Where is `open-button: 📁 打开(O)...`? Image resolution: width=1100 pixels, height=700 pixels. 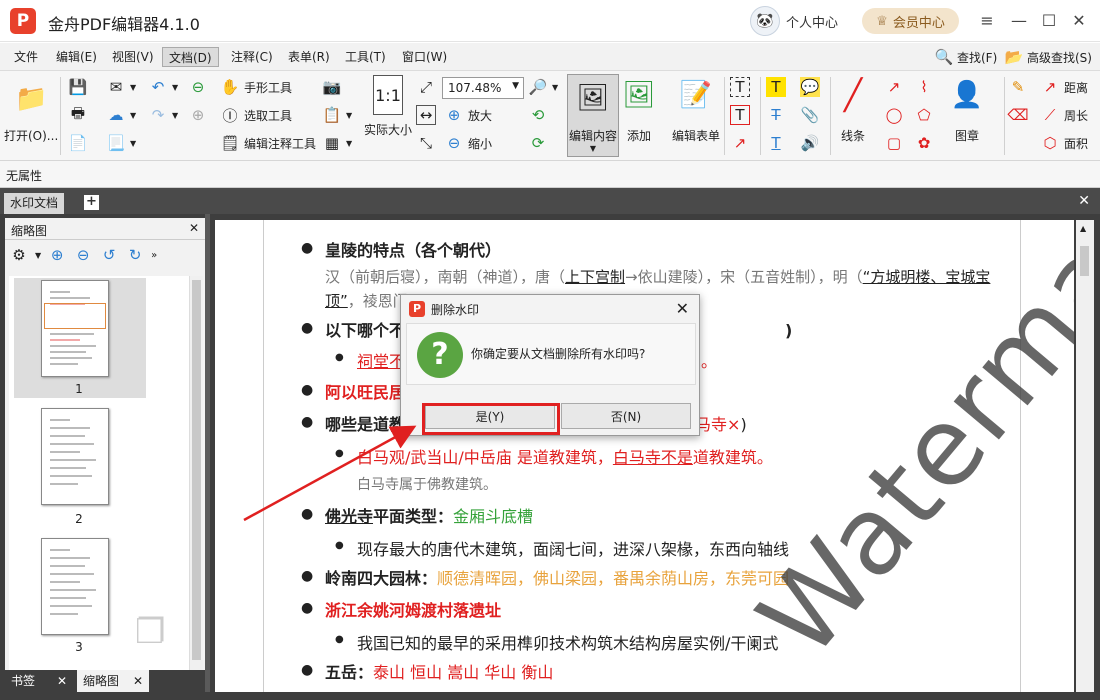 open-button: 📁 打开(O)... is located at coordinates (31, 111).